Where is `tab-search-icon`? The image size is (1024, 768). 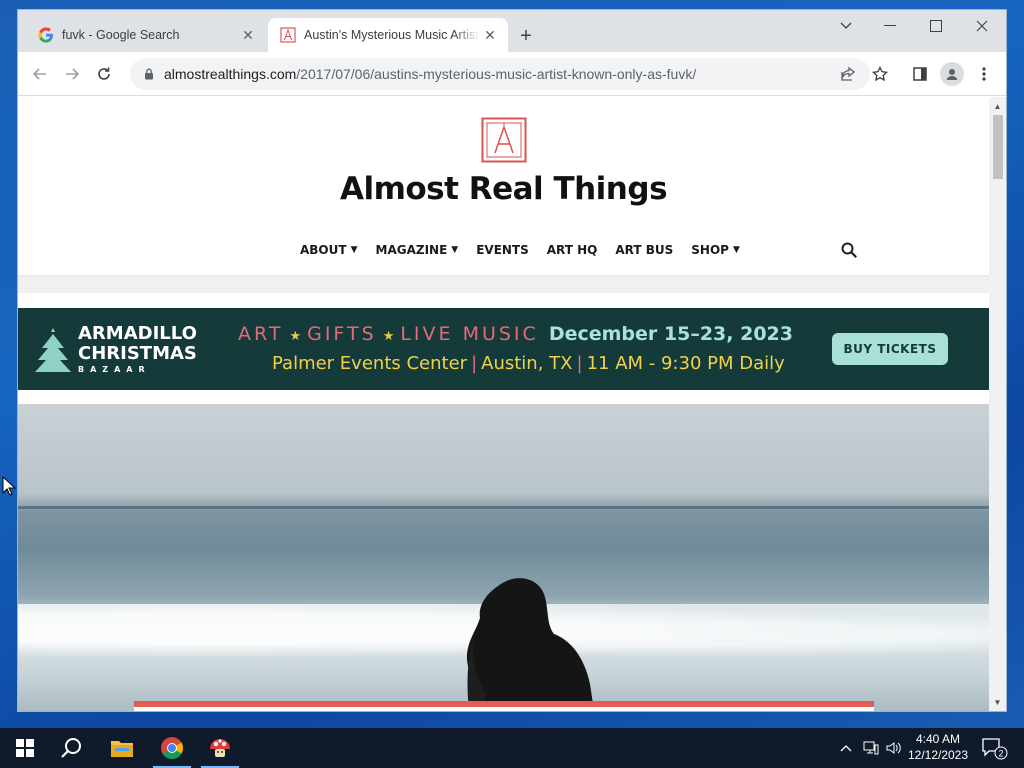
tab-search-icon is located at coordinates (846, 26).